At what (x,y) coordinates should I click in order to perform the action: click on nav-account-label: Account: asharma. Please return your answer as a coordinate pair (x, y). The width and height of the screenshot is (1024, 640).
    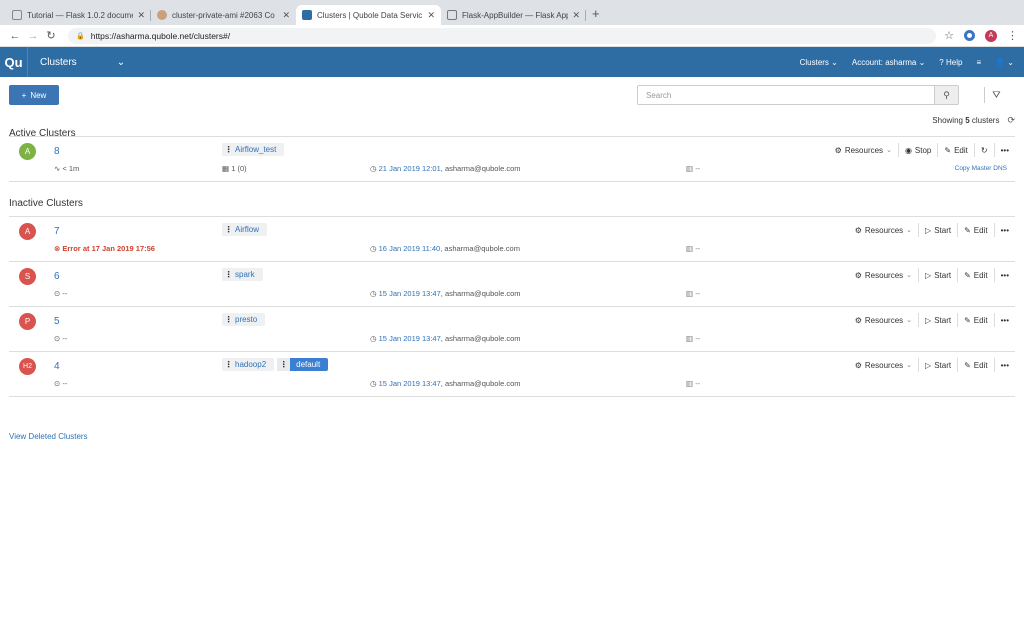
    Looking at the image, I should click on (884, 62).